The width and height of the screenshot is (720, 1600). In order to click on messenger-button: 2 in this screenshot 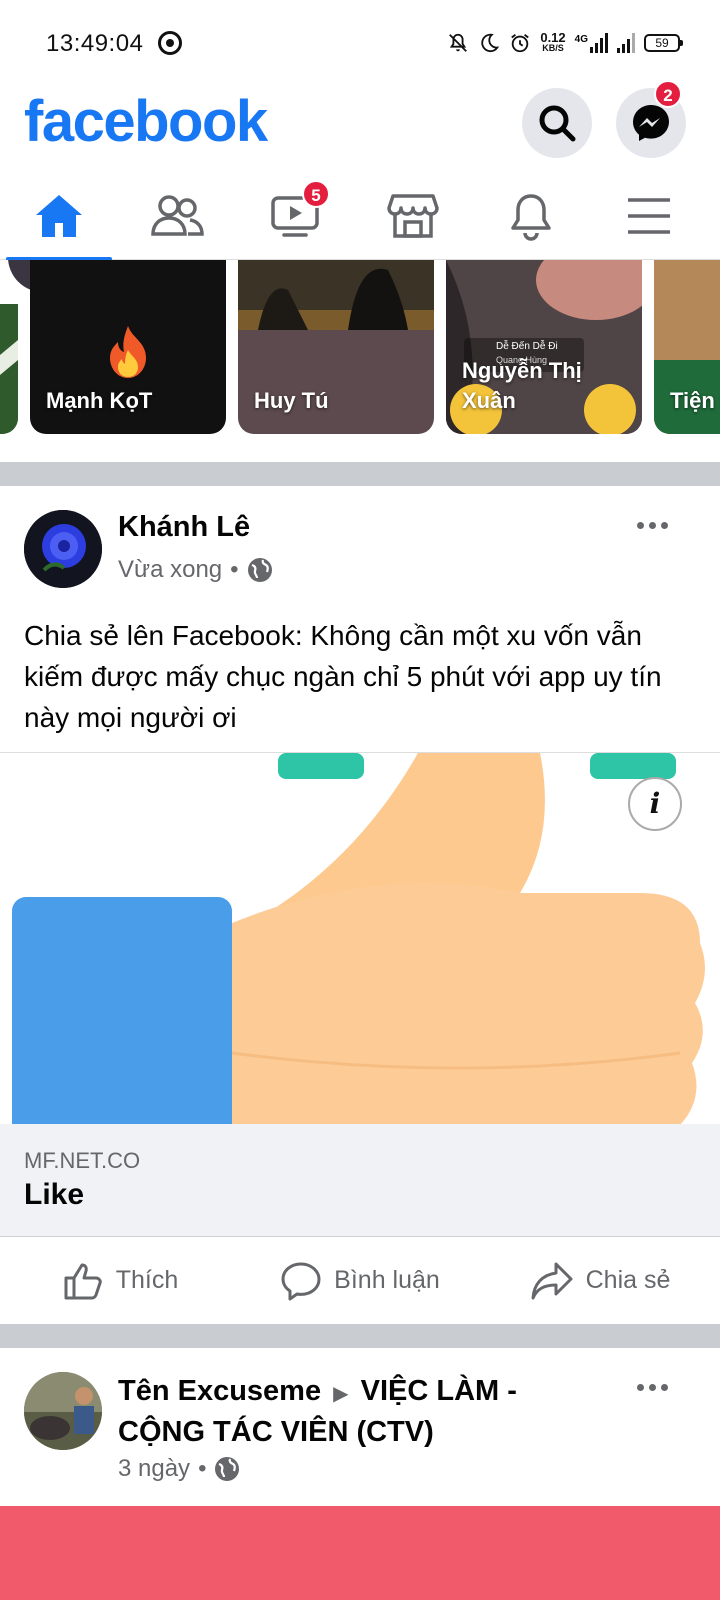, I will do `click(651, 119)`.